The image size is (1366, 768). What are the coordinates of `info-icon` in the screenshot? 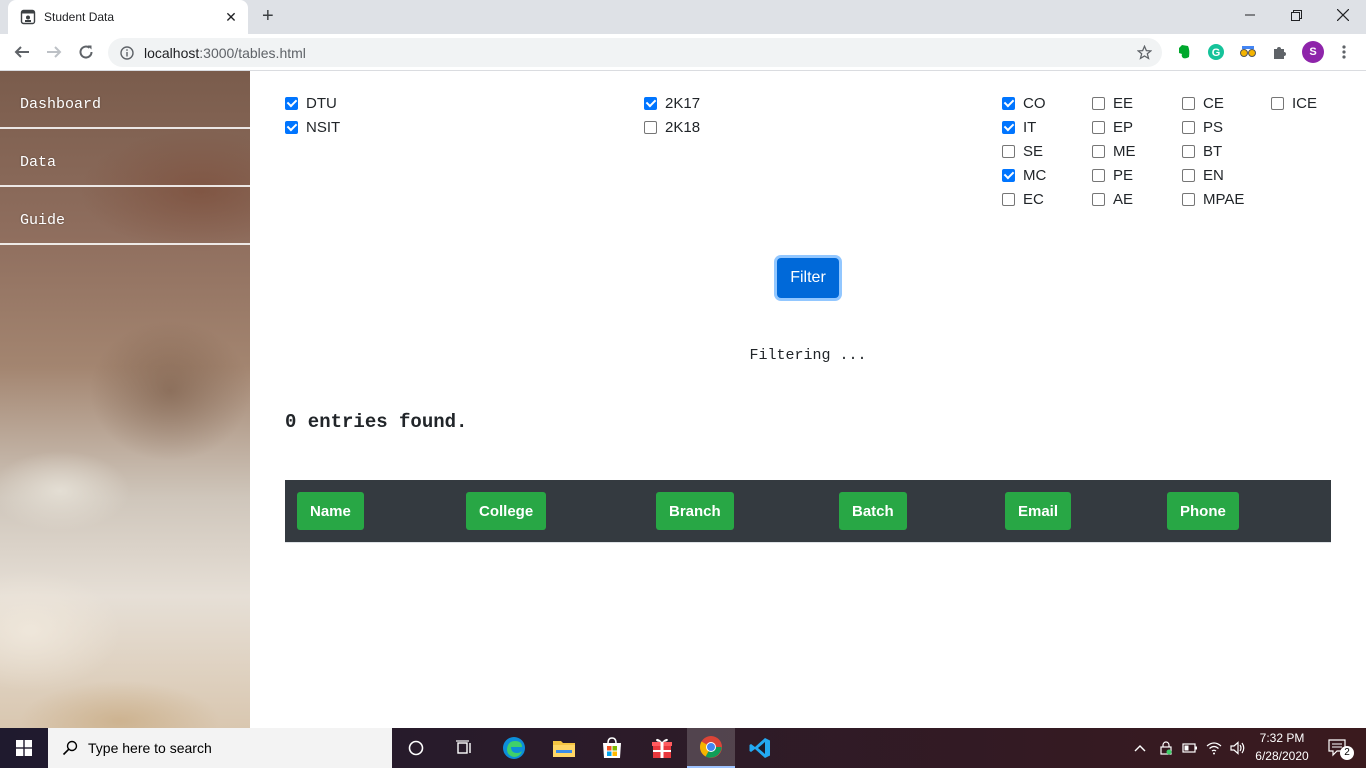 It's located at (127, 52).